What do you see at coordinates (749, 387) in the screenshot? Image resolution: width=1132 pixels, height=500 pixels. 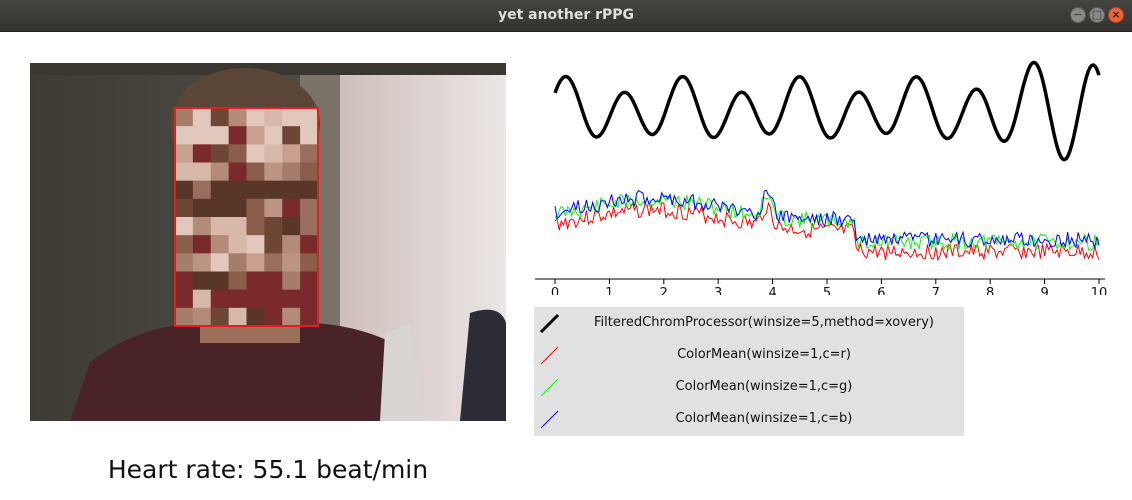 I see `legend-item: ColorMean(winsize=1,c=g)` at bounding box center [749, 387].